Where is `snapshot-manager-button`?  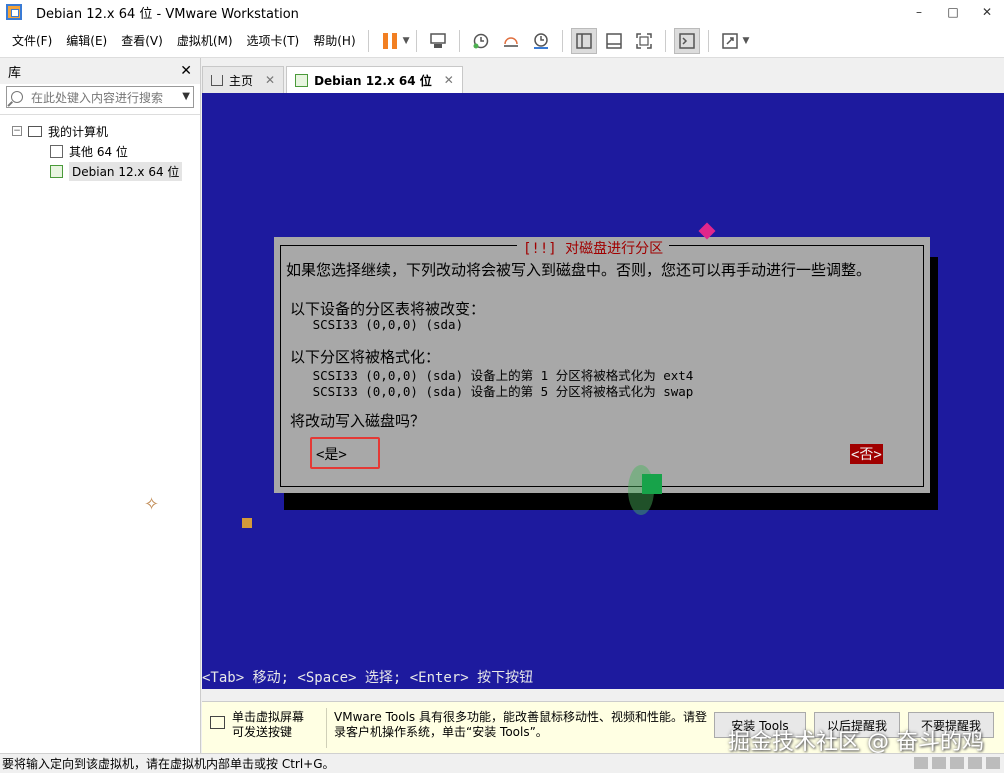 snapshot-manager-button is located at coordinates (541, 41).